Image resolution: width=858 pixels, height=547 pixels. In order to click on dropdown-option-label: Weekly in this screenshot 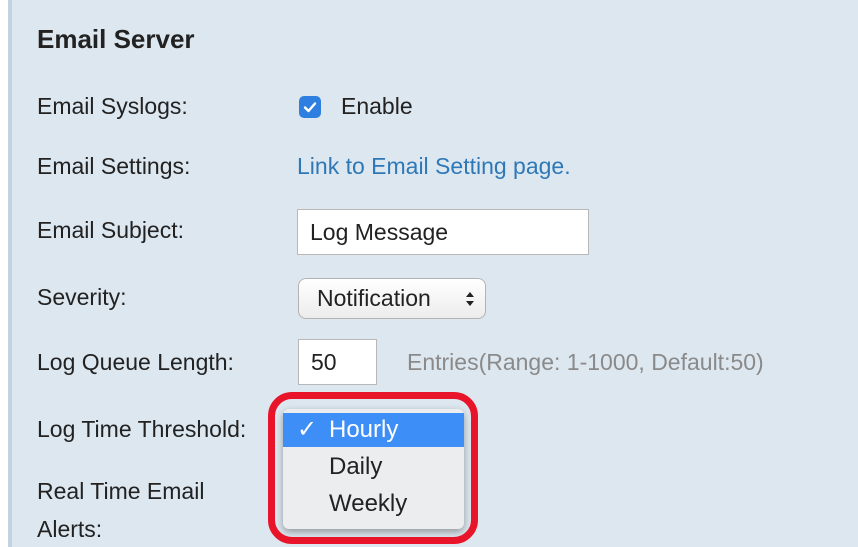, I will do `click(368, 503)`.